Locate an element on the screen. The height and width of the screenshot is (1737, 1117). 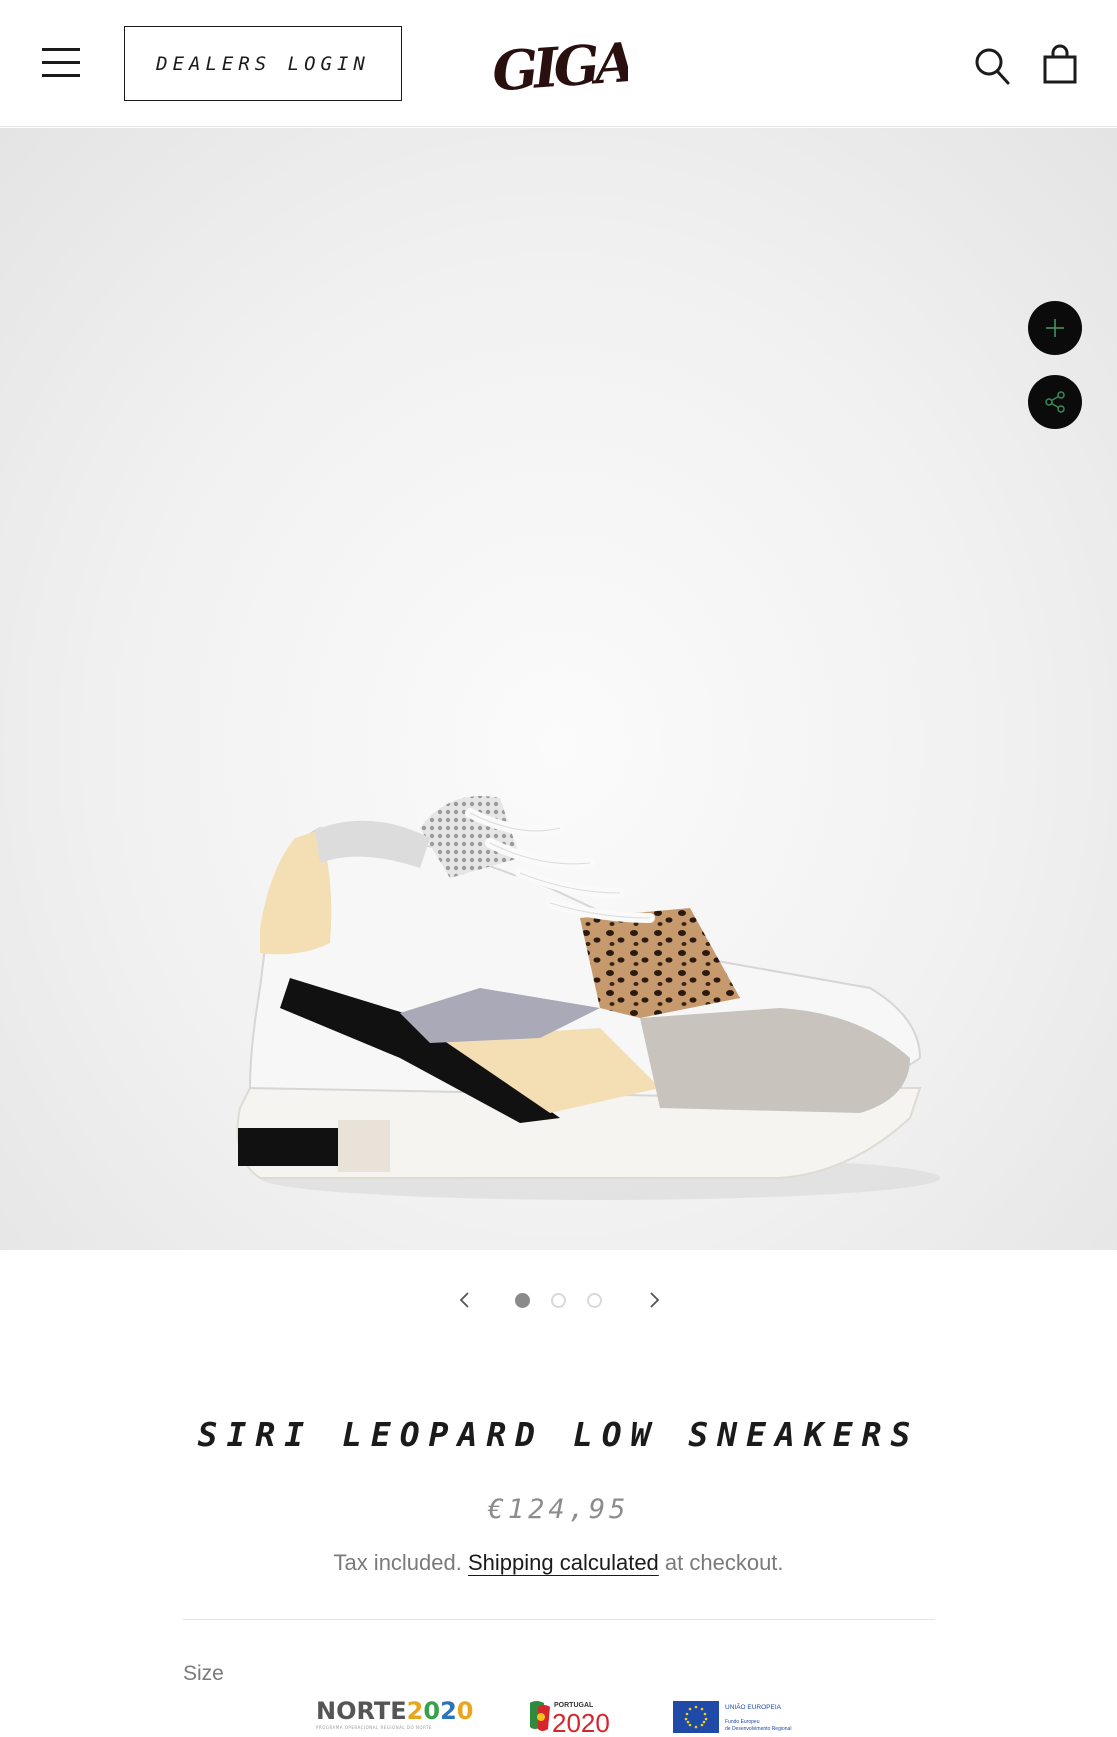
shipping-link: Shipping calculated is located at coordinates (563, 1562).